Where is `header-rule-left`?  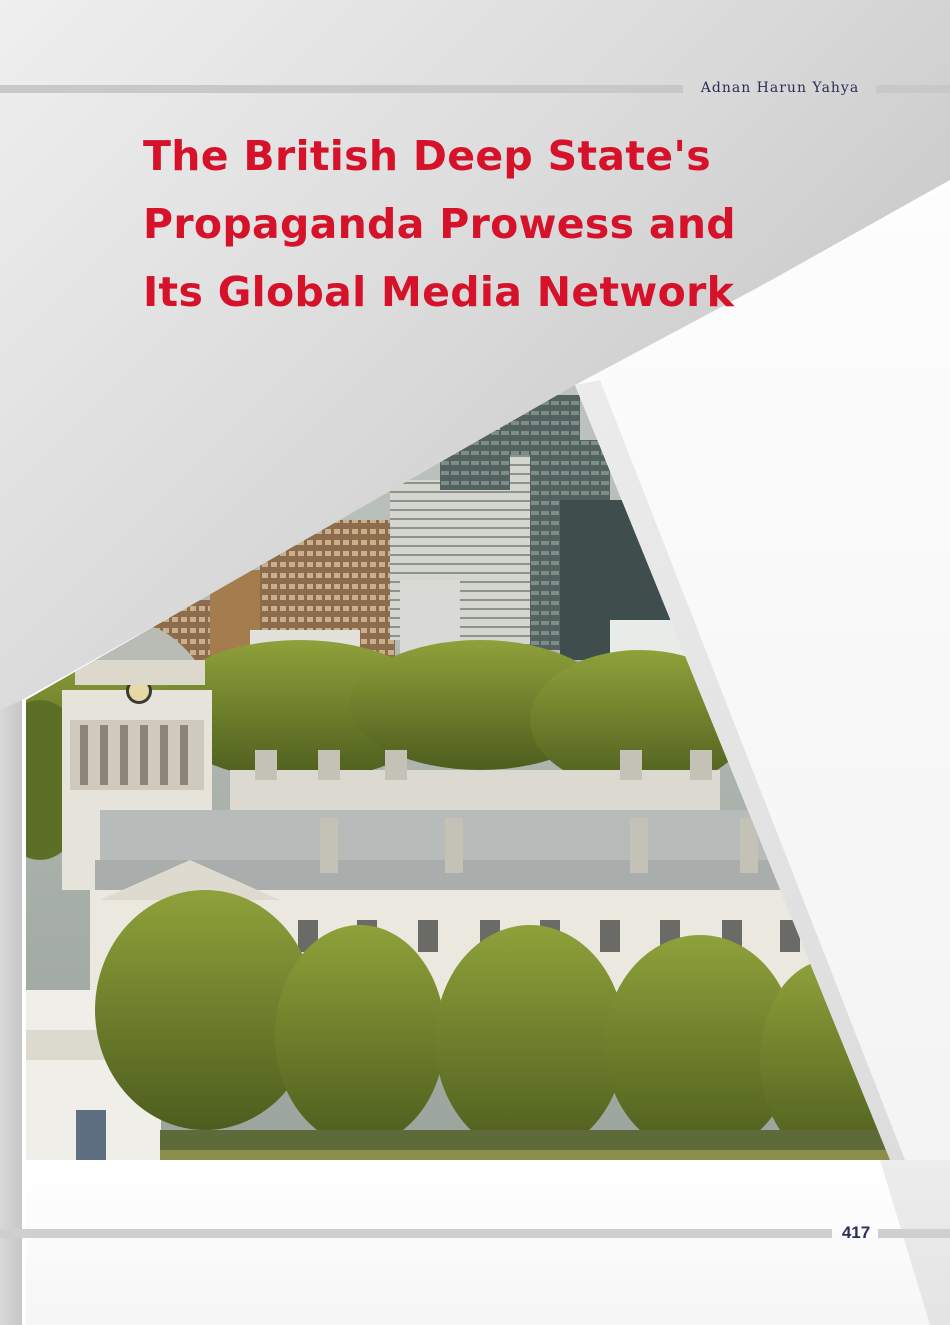 header-rule-left is located at coordinates (341, 89).